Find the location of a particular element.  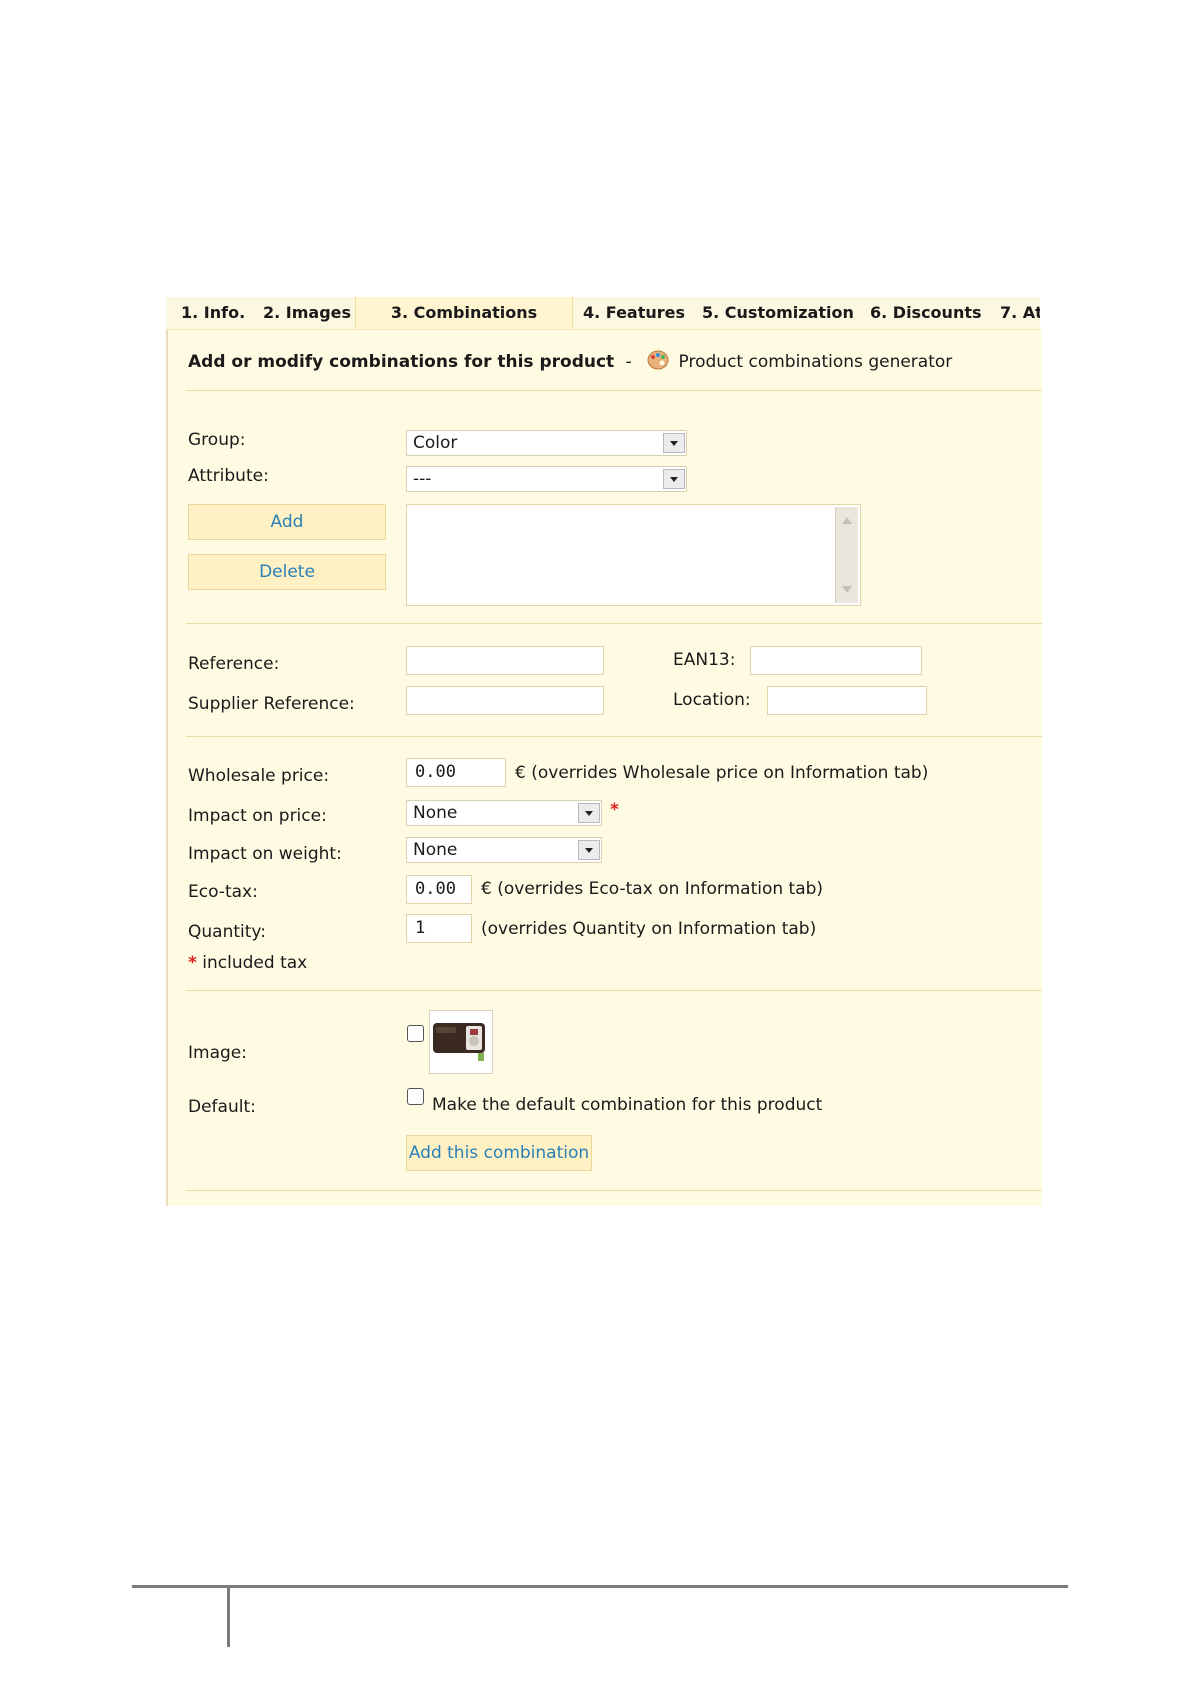

reference-label: Reference: is located at coordinates (234, 664).